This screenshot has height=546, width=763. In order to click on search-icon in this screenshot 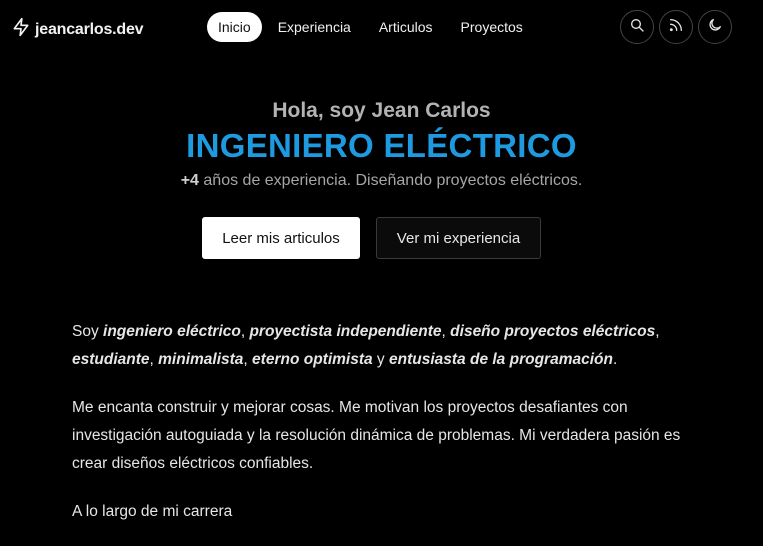, I will do `click(637, 27)`.